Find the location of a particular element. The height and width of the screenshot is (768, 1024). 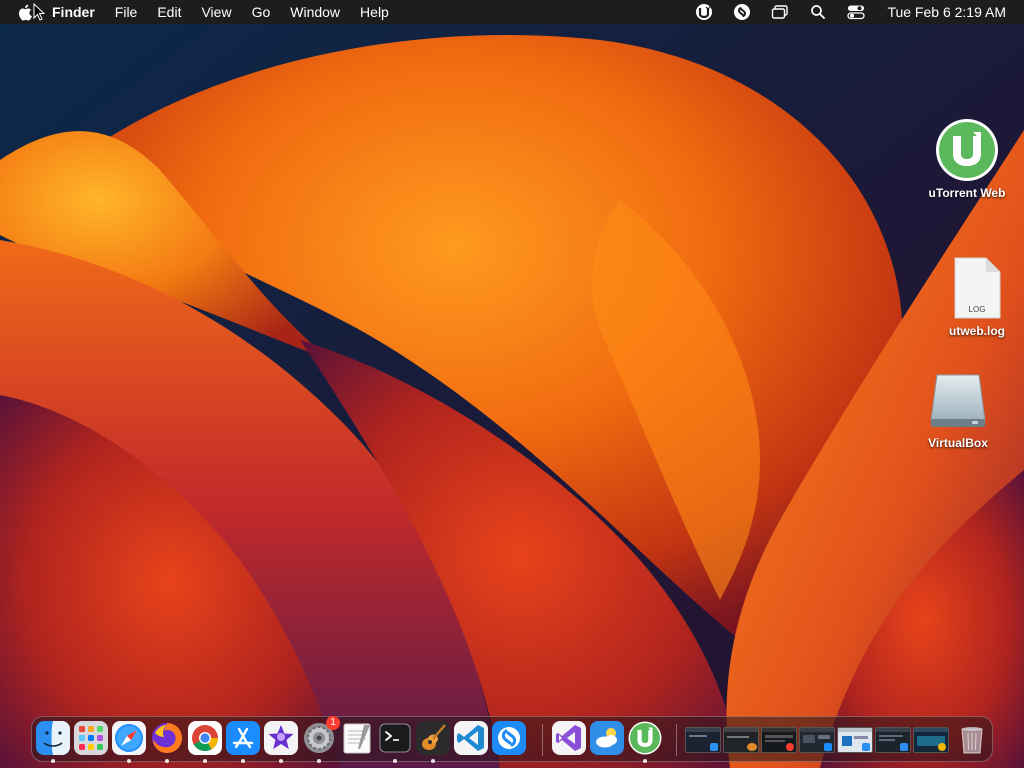

utorrent-status-icon is located at coordinates (704, 12).